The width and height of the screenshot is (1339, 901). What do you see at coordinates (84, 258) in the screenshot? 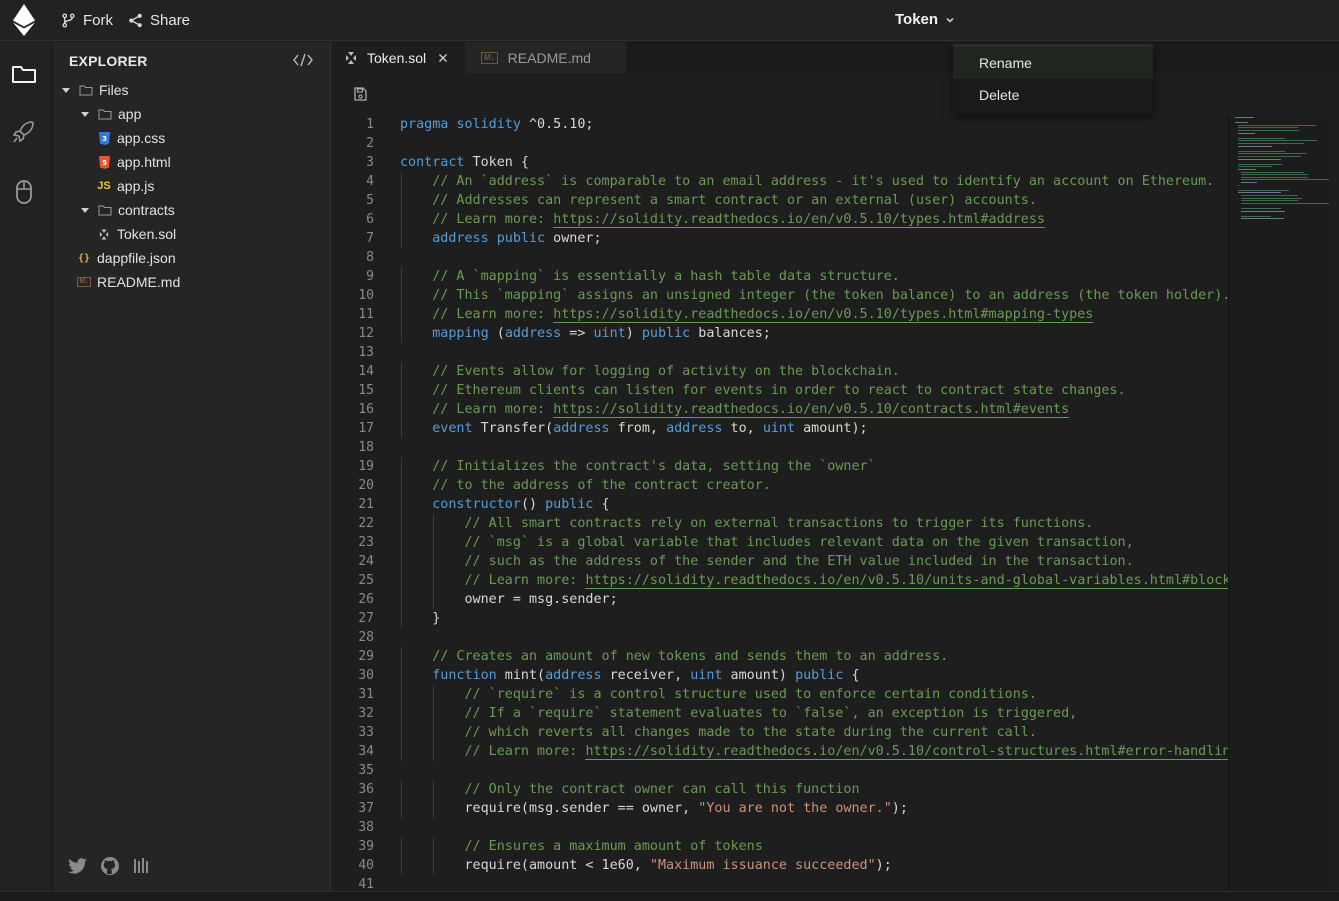
I see `json-file-icon: {}` at bounding box center [84, 258].